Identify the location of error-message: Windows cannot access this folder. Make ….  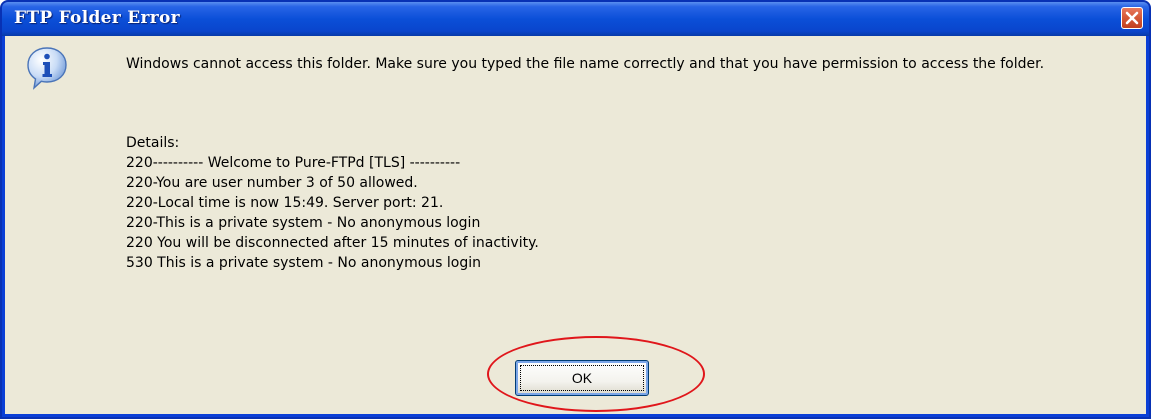
(585, 64).